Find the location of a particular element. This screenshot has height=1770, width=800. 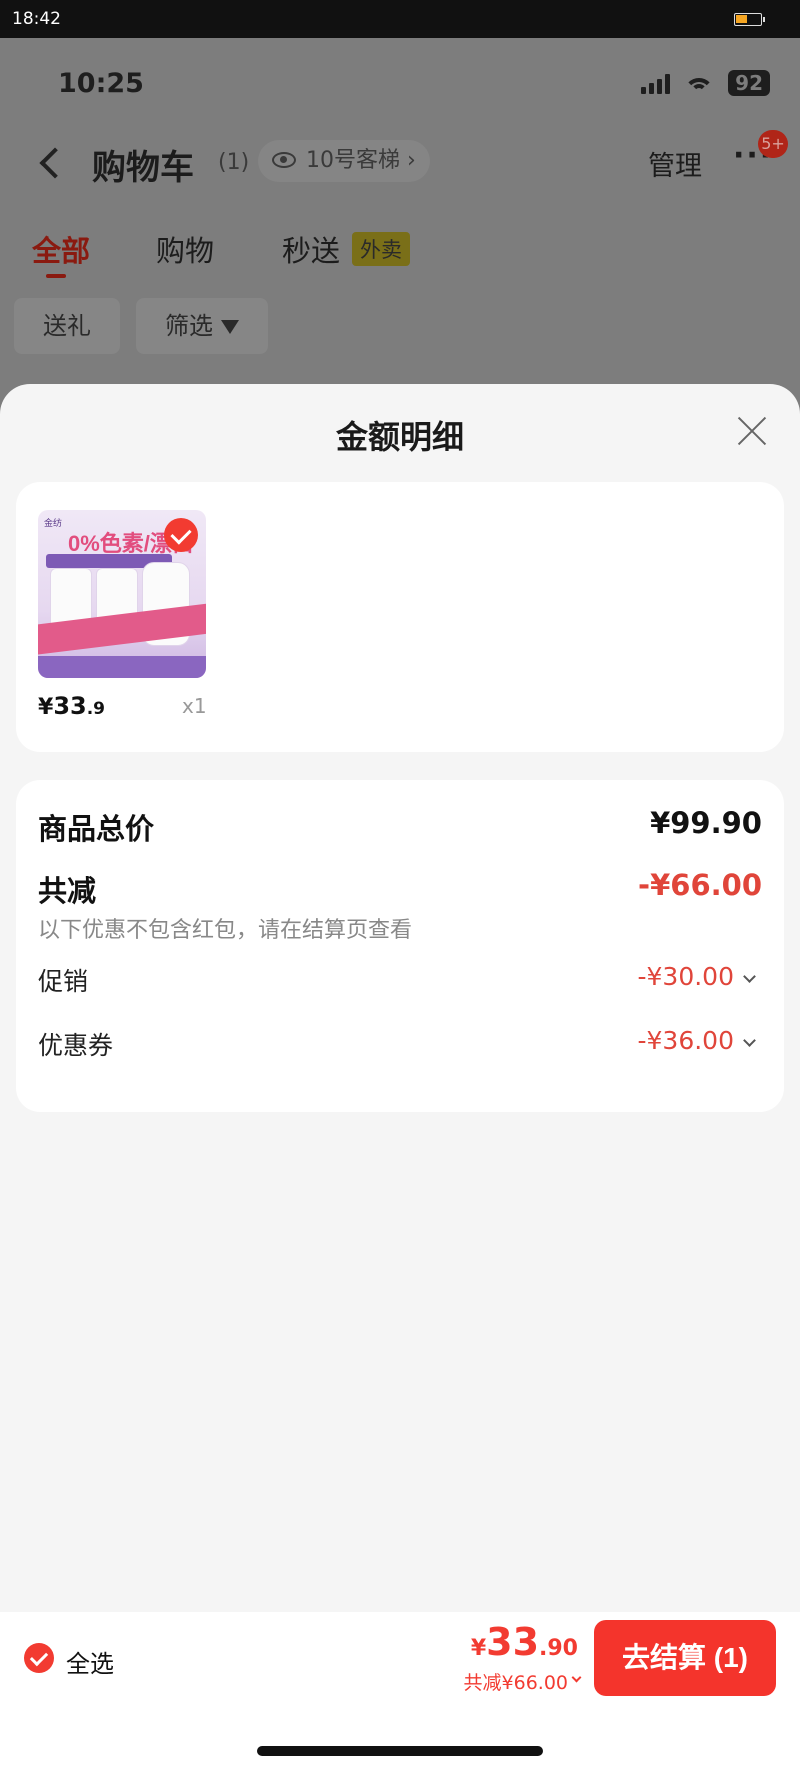

filter-bar: 送礼 筛选 is located at coordinates (400, 326).